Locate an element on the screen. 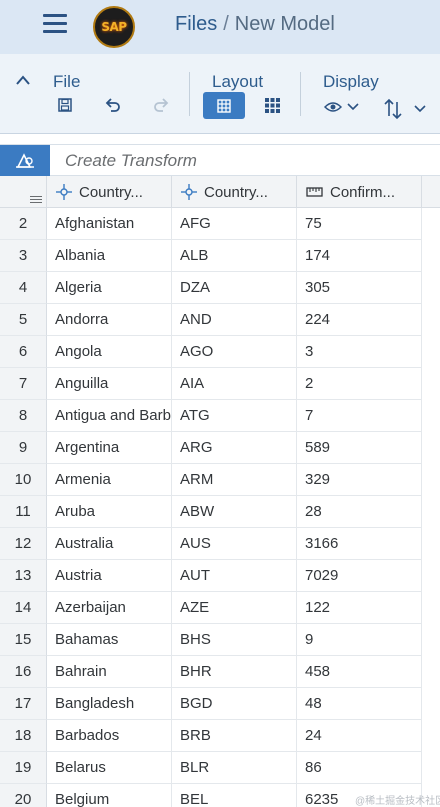 The image size is (440, 807). row-number: 10 is located at coordinates (23, 480).